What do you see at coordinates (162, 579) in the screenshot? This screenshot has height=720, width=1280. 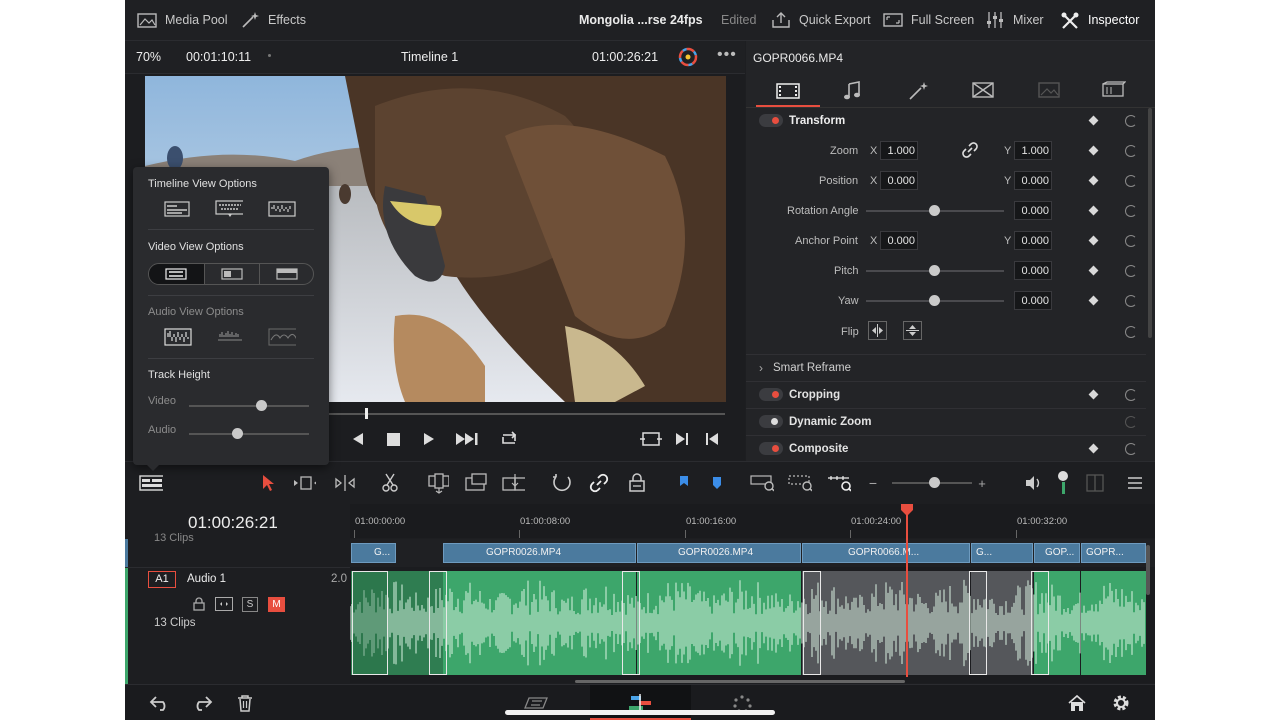 I see `audio-track-id: A1` at bounding box center [162, 579].